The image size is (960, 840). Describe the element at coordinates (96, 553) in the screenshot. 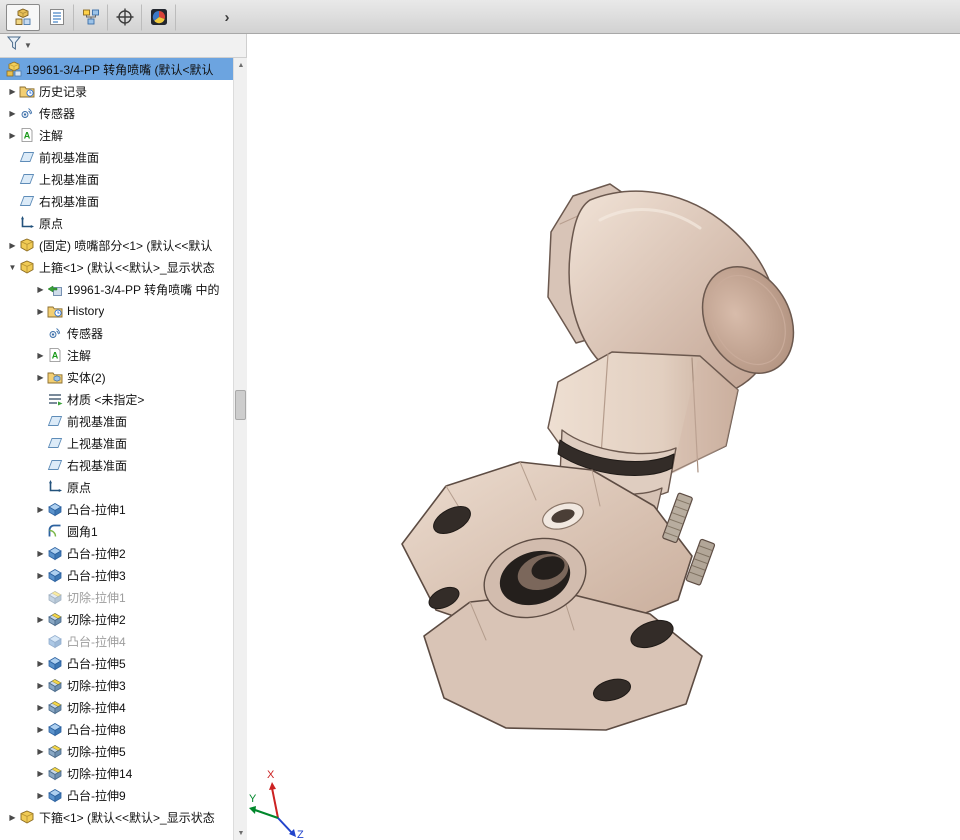

I see `tree-item-label: 凸台-拉伸2` at that location.